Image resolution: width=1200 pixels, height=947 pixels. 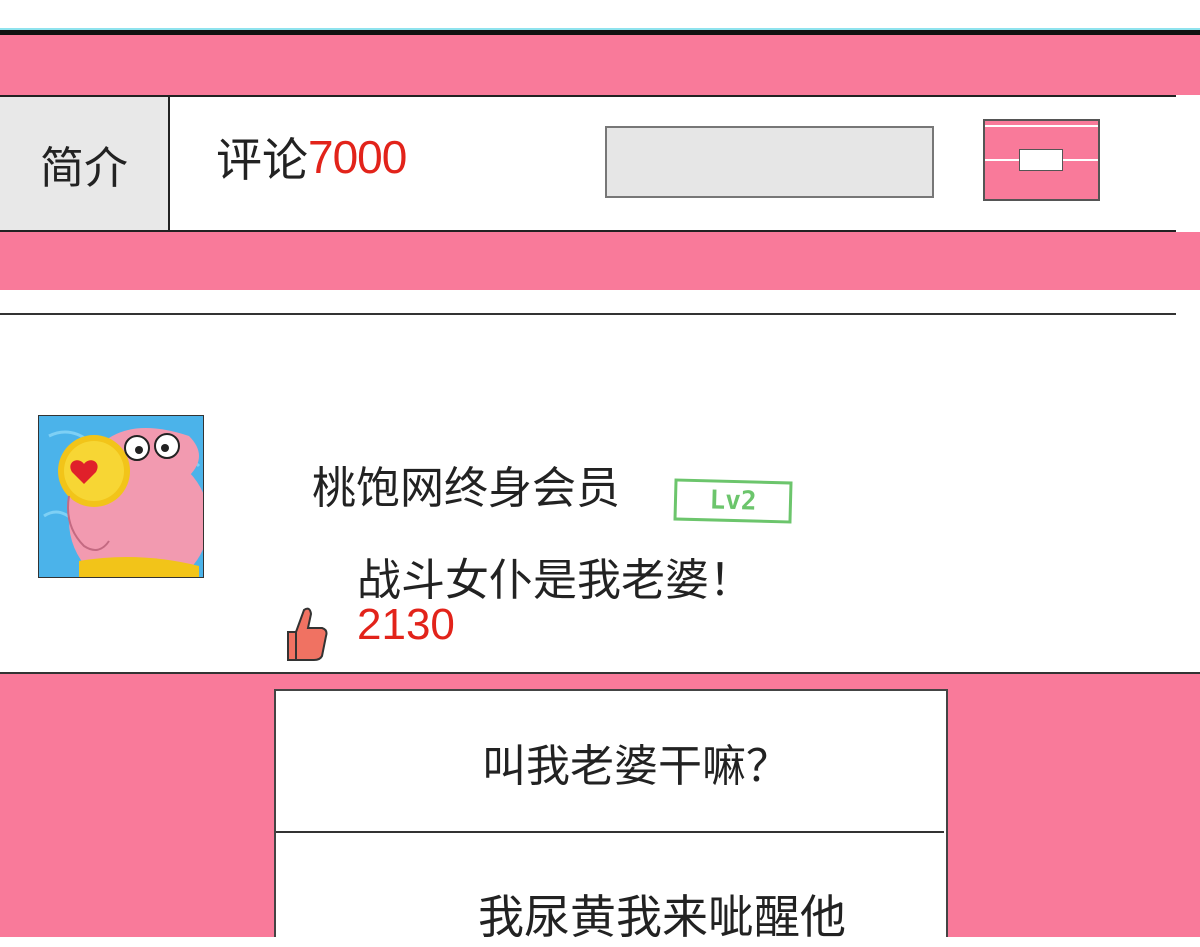 What do you see at coordinates (357, 157) in the screenshot?
I see `comments-count: 7000` at bounding box center [357, 157].